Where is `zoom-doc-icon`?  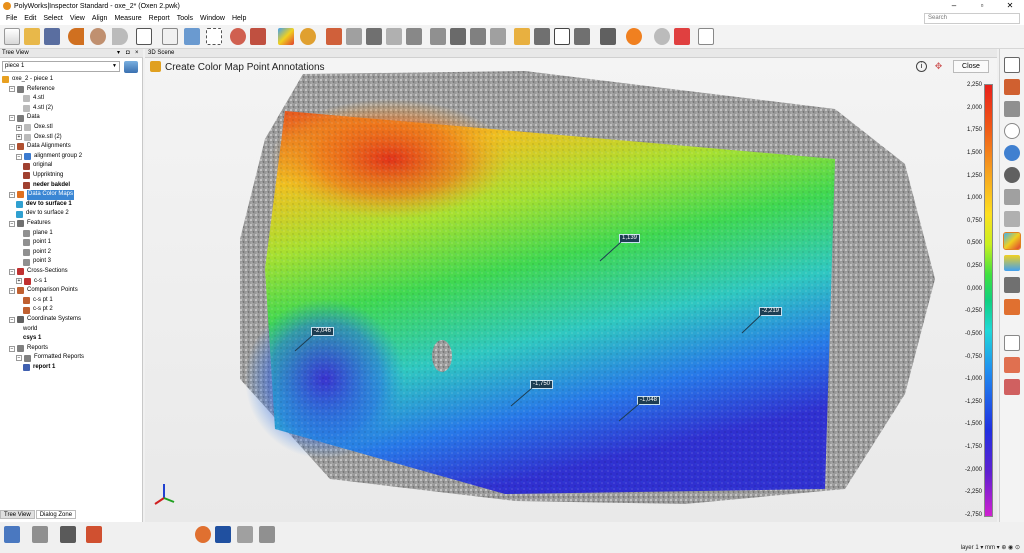
zoom-doc-icon is located at coordinates (394, 36).